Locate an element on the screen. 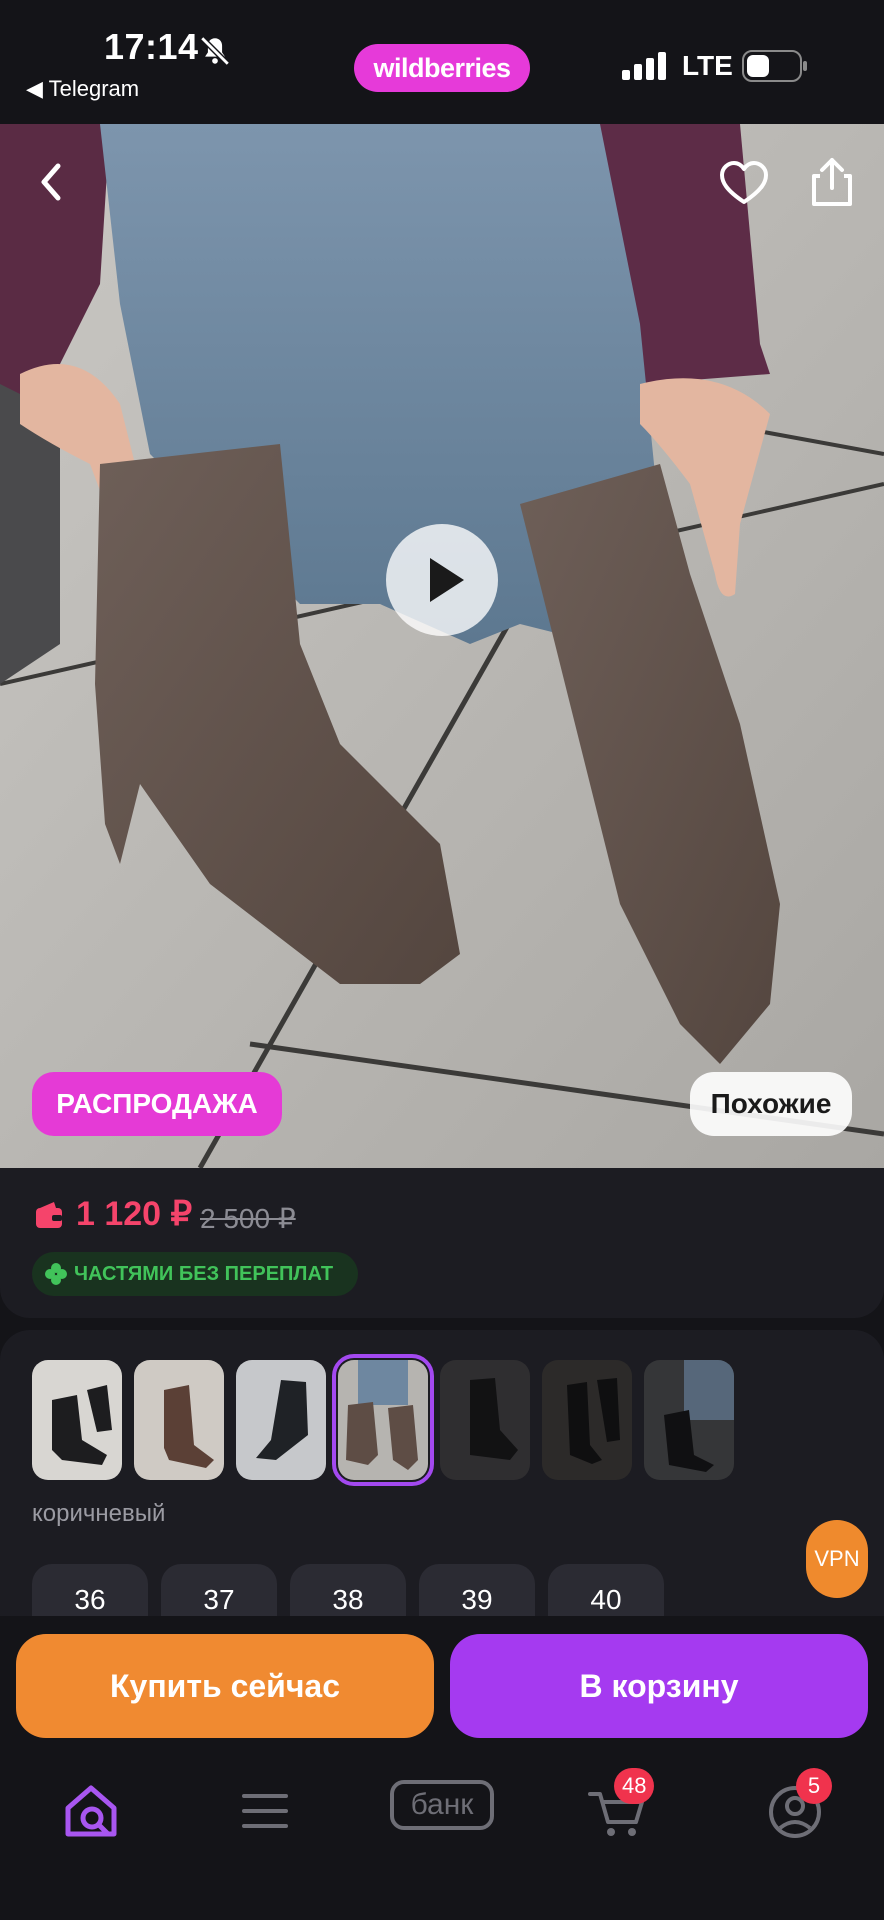 Image resolution: width=884 pixels, height=1920 pixels. status-bar: 17:14 ◀ Telegram wildberries LTE is located at coordinates (442, 62).